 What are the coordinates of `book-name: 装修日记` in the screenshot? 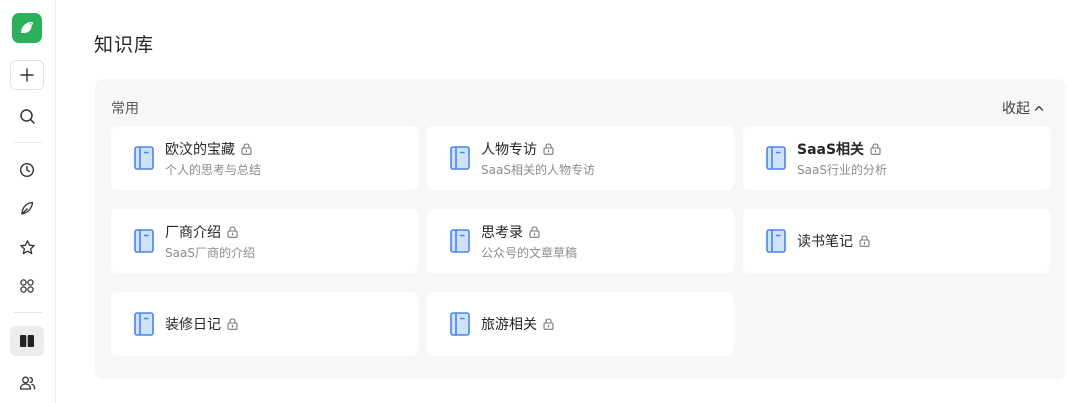 It's located at (193, 325).